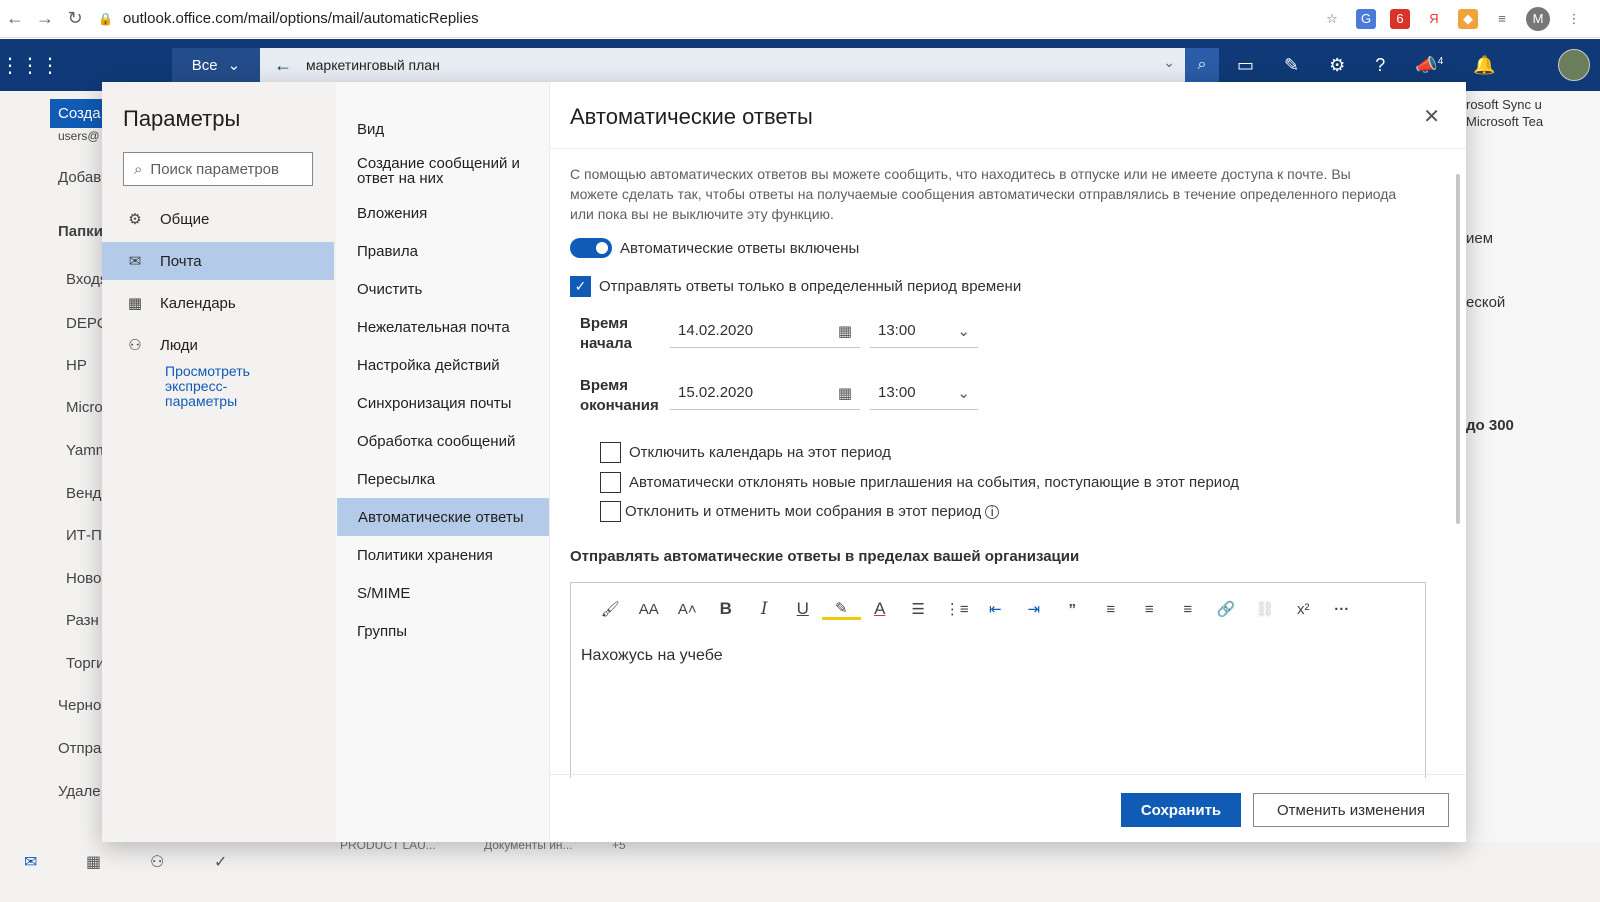 The height and width of the screenshot is (902, 1600). I want to click on mail-menu-item: Синхронизация почты, so click(442, 403).